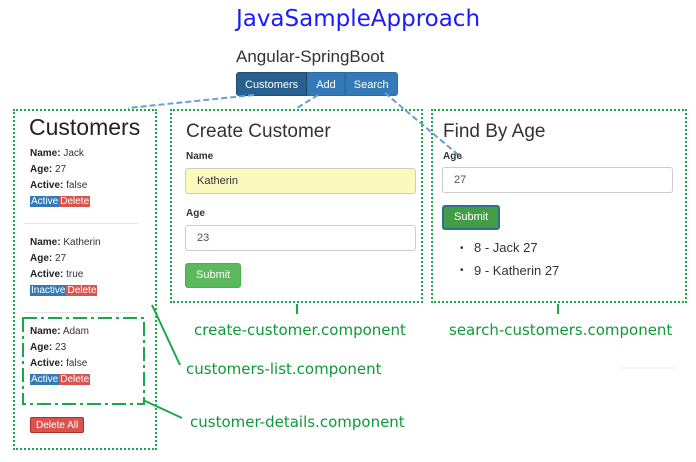  I want to click on list-item: 9 - Katherin 27, so click(509, 271).